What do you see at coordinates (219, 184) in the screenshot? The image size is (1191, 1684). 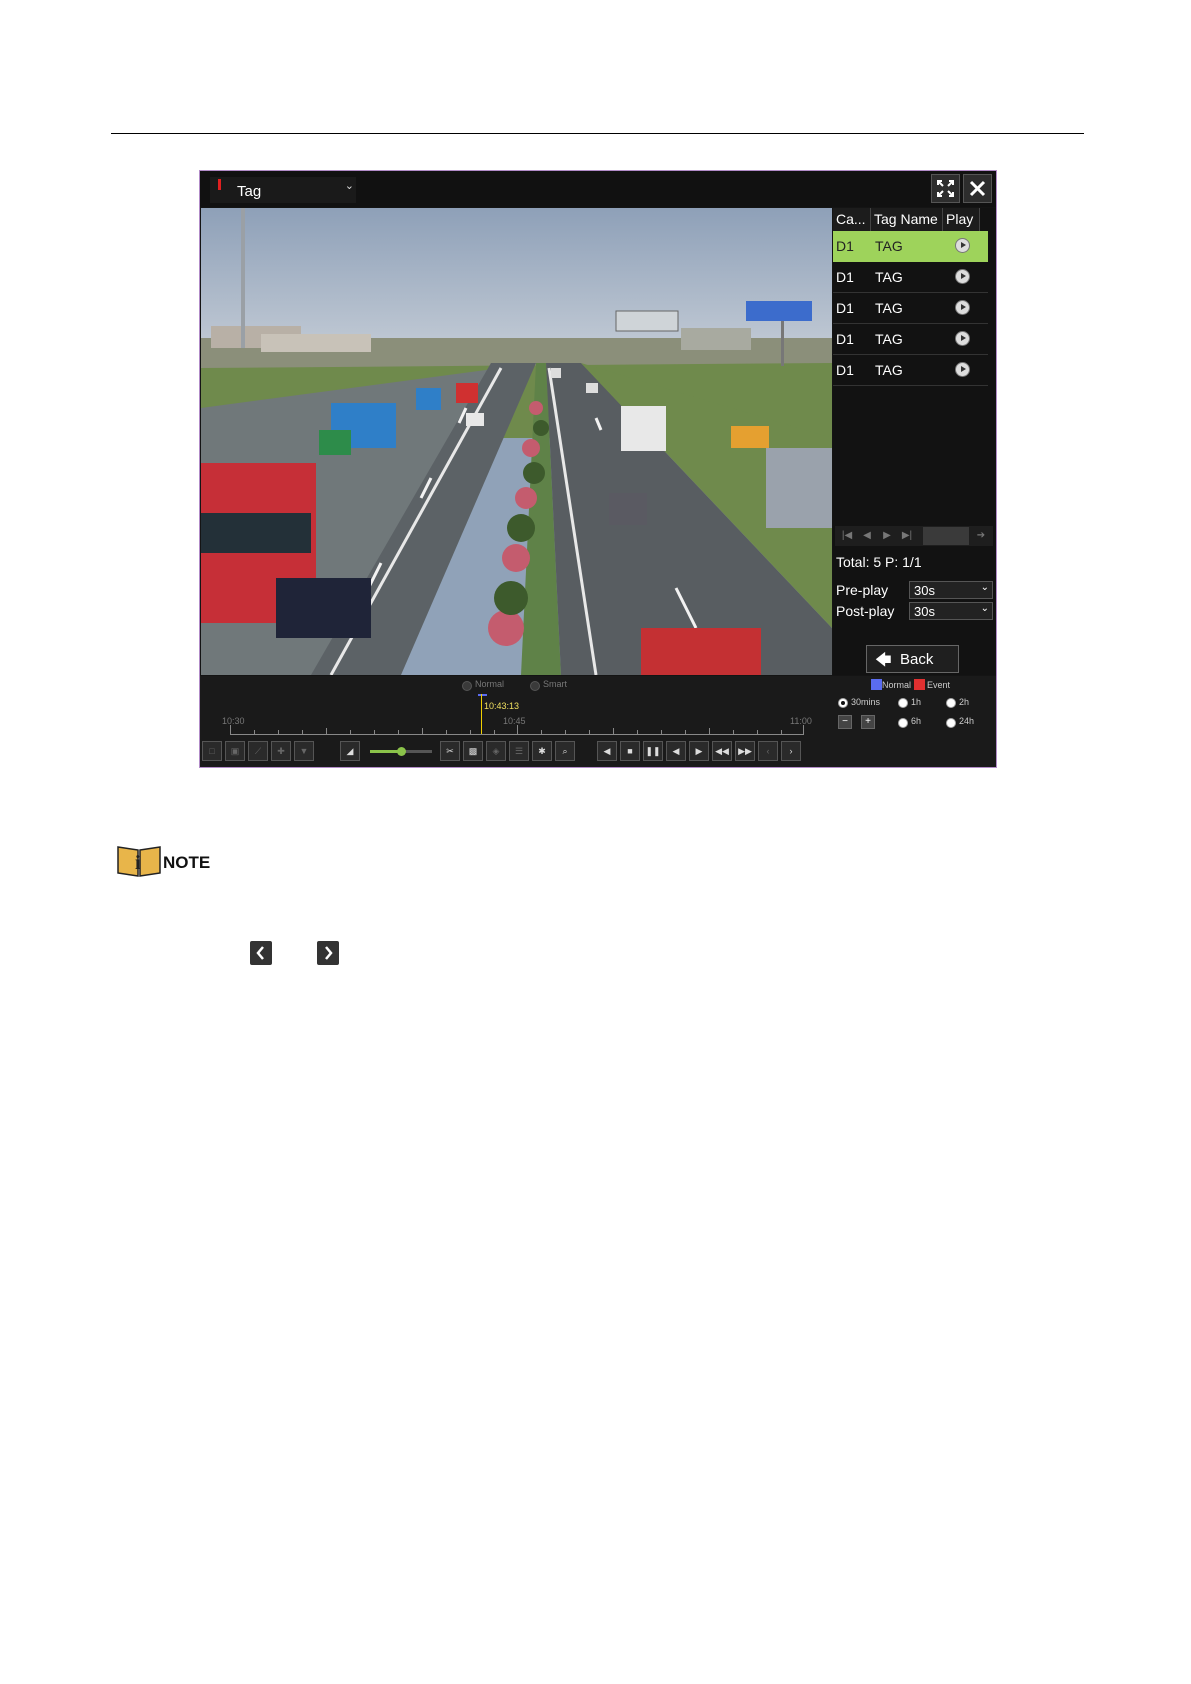 I see `record-marker-icon` at bounding box center [219, 184].